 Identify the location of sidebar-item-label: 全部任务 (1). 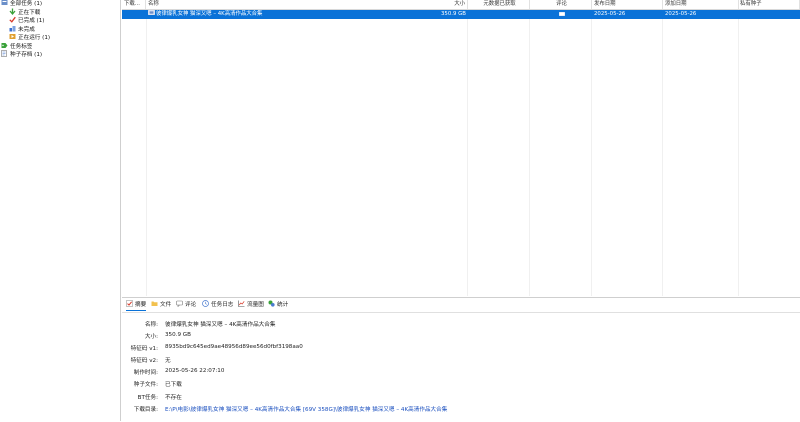
(26, 4).